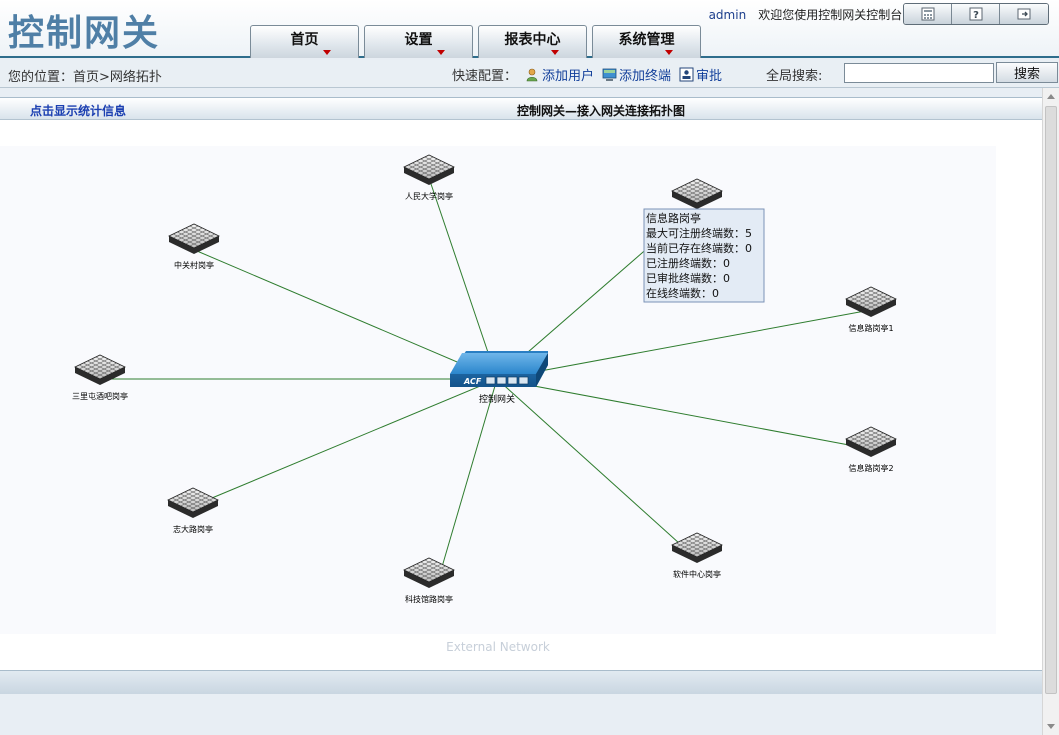  I want to click on panel-title: 控制网关—接入网关连接拓扑图, so click(600, 111).